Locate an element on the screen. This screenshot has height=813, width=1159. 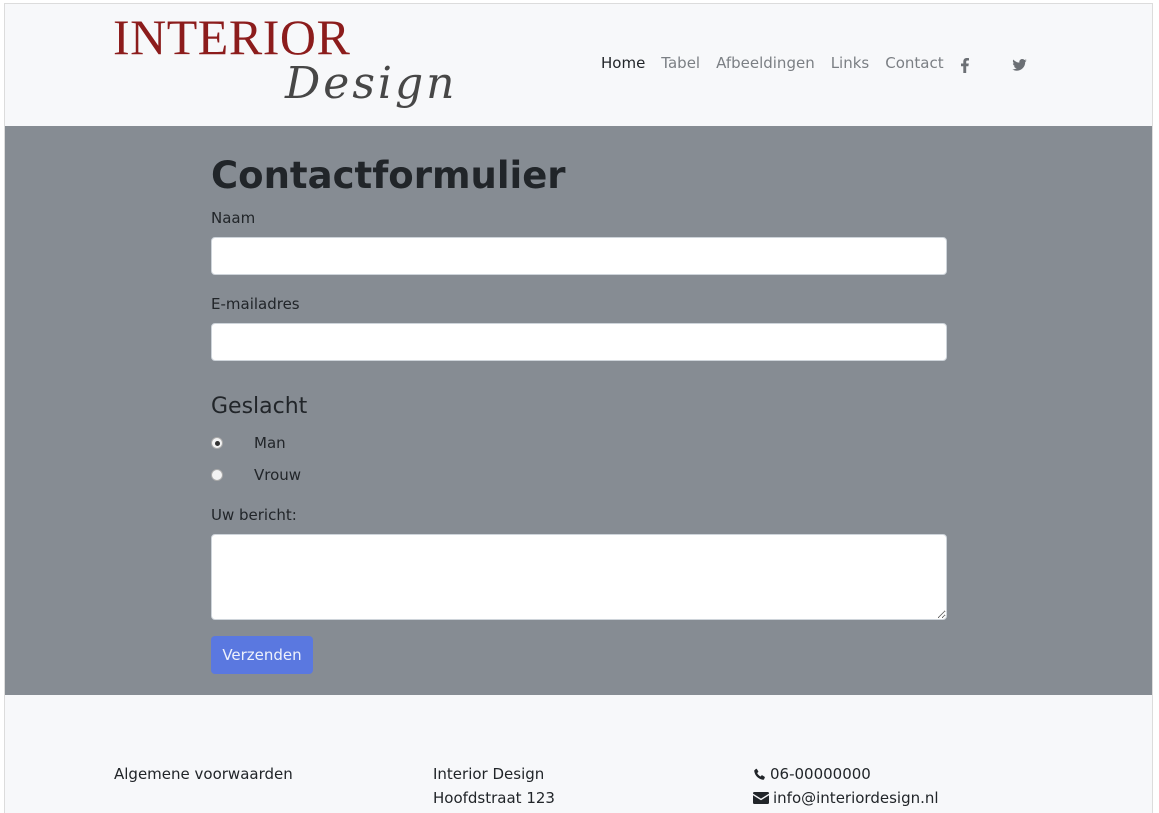
radio-man is located at coordinates (217, 443).